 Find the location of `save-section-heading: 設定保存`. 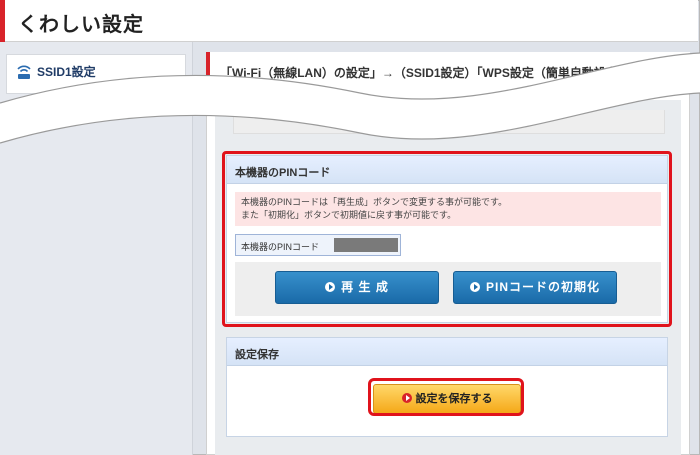

save-section-heading: 設定保存 is located at coordinates (447, 352).